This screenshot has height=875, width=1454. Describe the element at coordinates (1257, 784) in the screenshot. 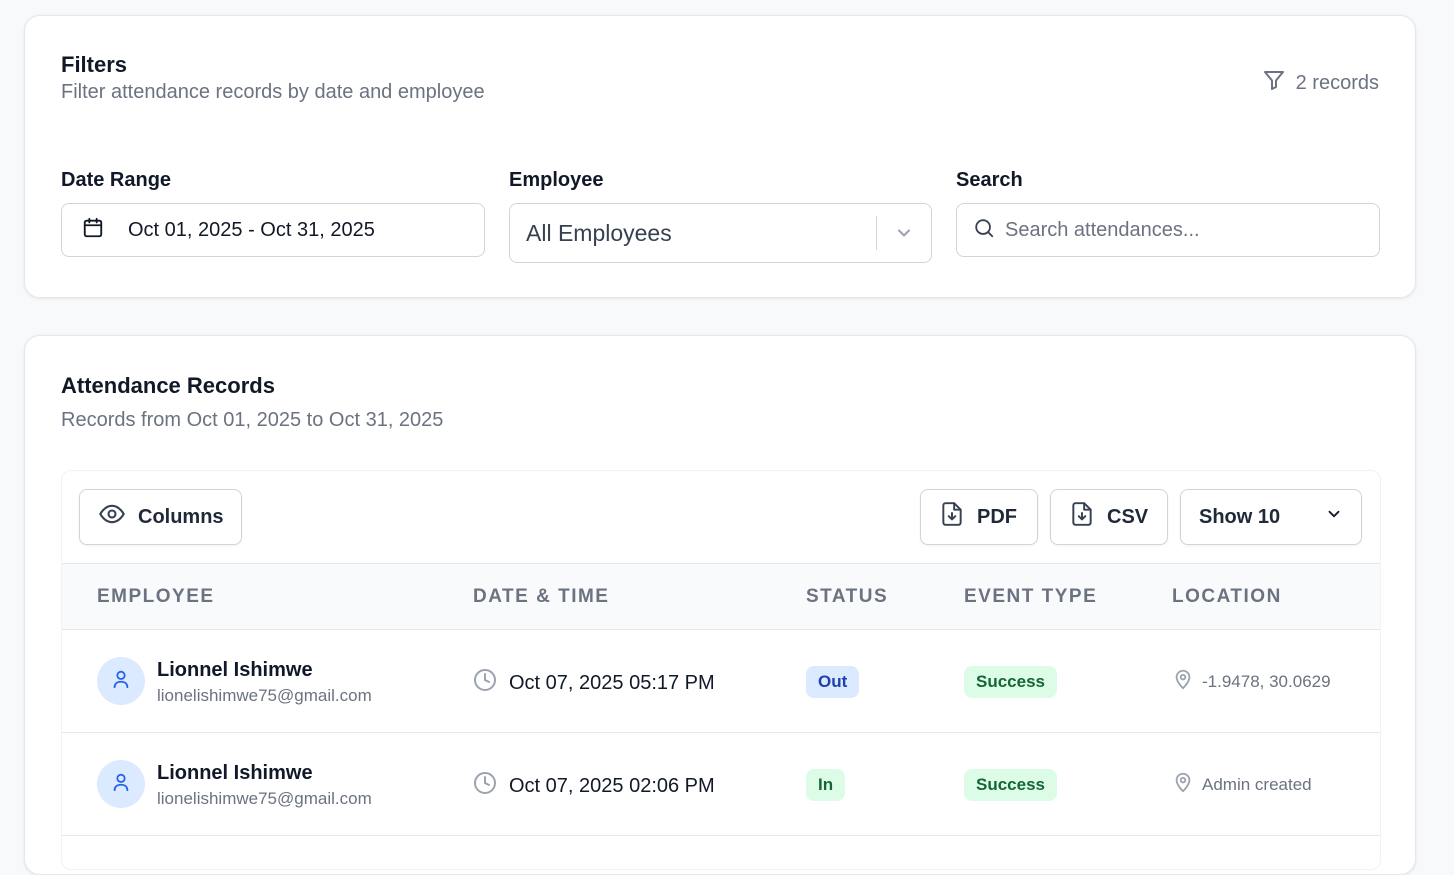

I see `location-value: Admin created` at that location.